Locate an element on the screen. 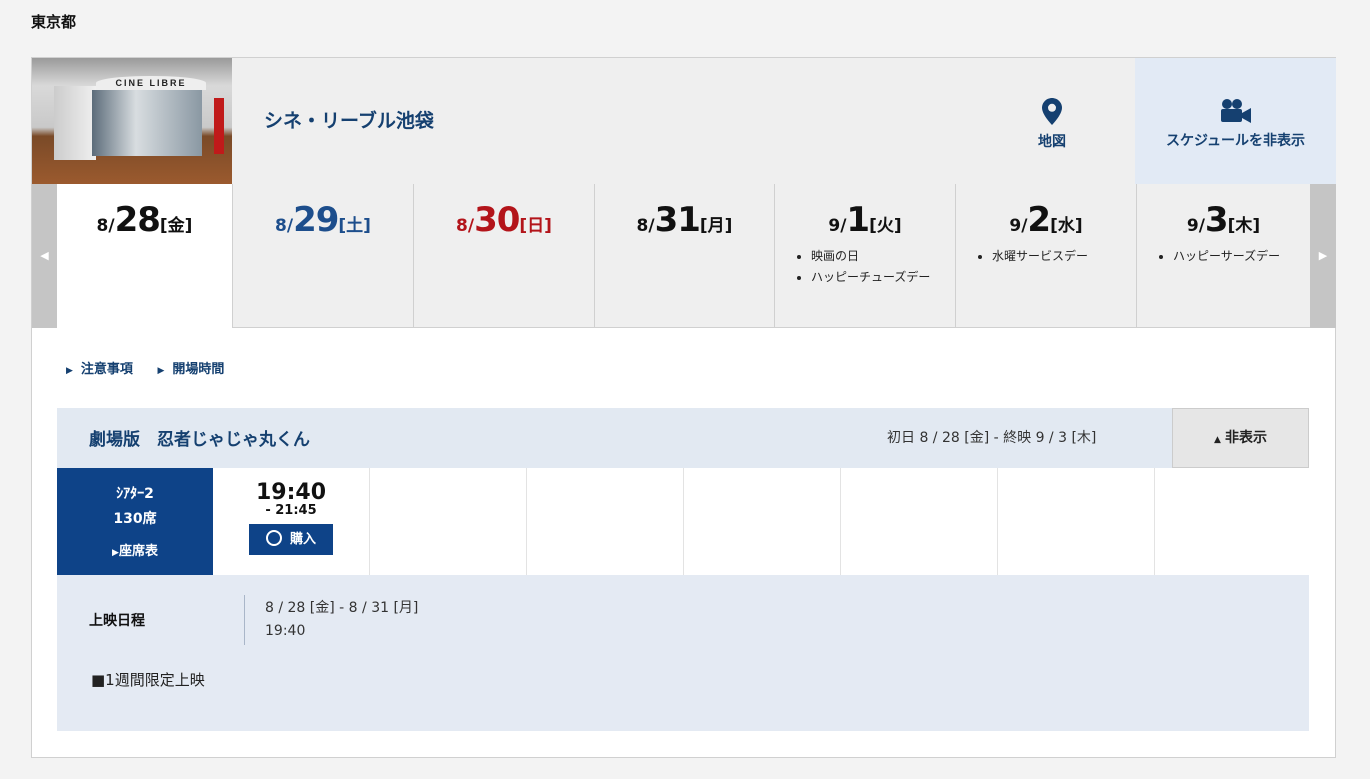 The image size is (1370, 779). date-label: 8/31[月] is located at coordinates (684, 220).